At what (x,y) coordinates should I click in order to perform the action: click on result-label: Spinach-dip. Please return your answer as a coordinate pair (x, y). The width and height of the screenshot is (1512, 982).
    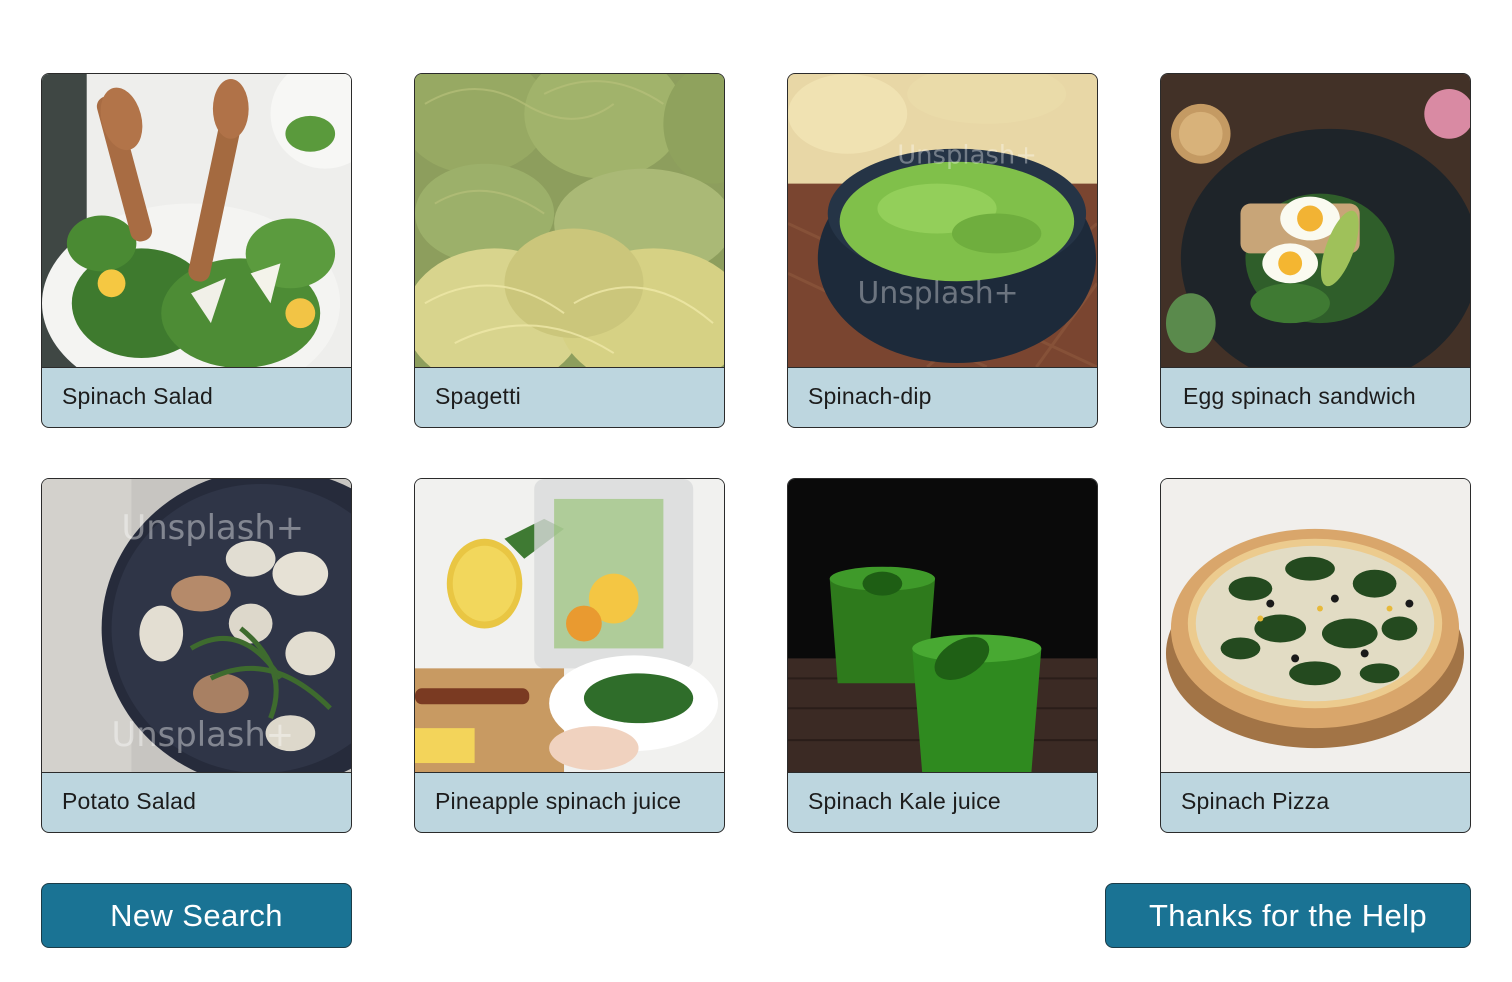
    Looking at the image, I should click on (870, 396).